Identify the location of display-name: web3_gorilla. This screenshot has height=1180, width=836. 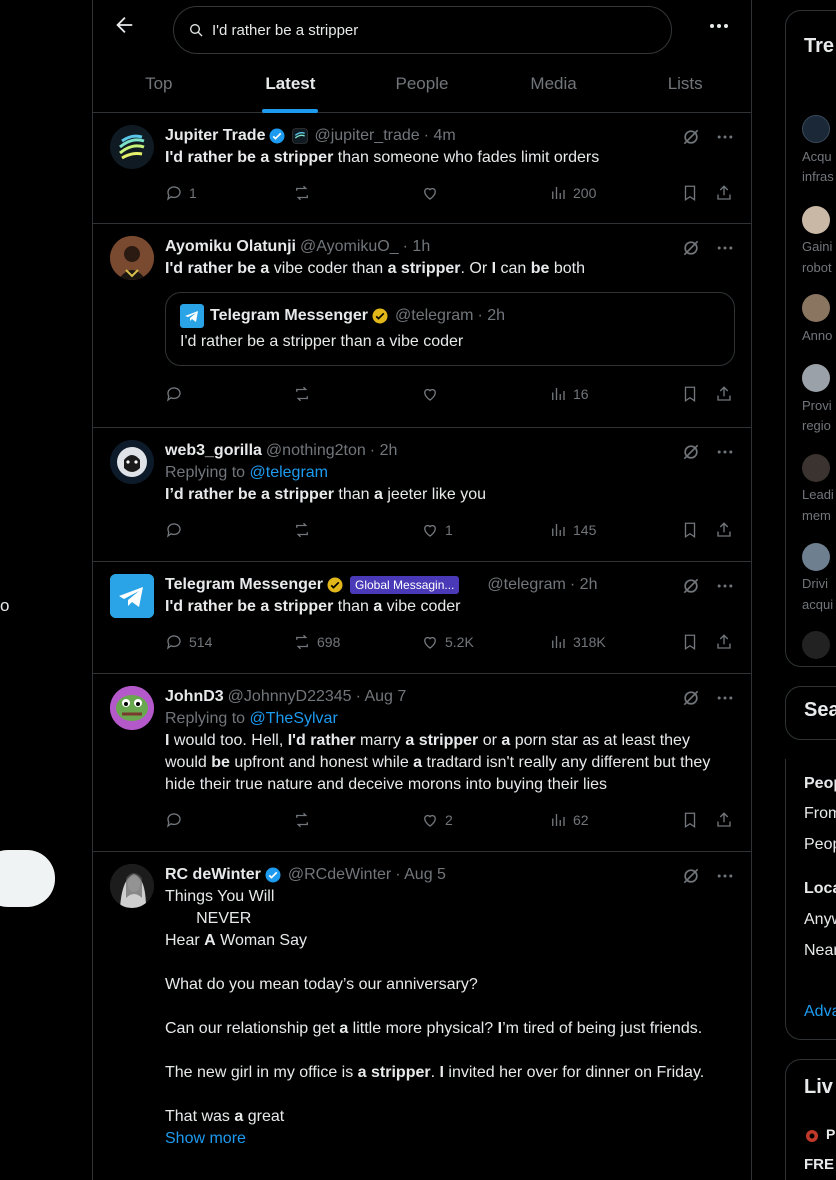
(213, 451).